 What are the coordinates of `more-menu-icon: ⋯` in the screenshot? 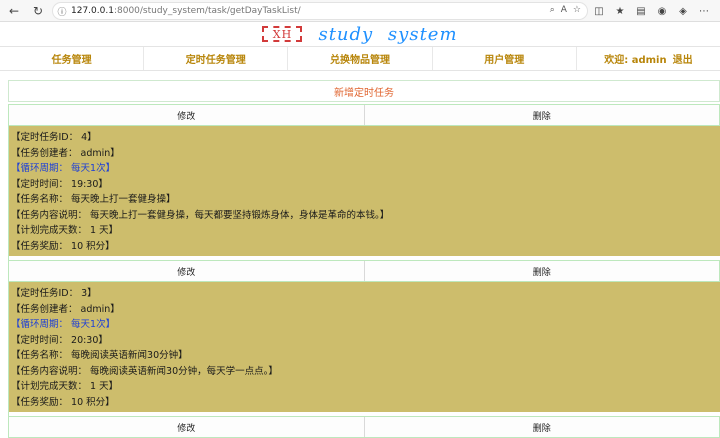 It's located at (704, 11).